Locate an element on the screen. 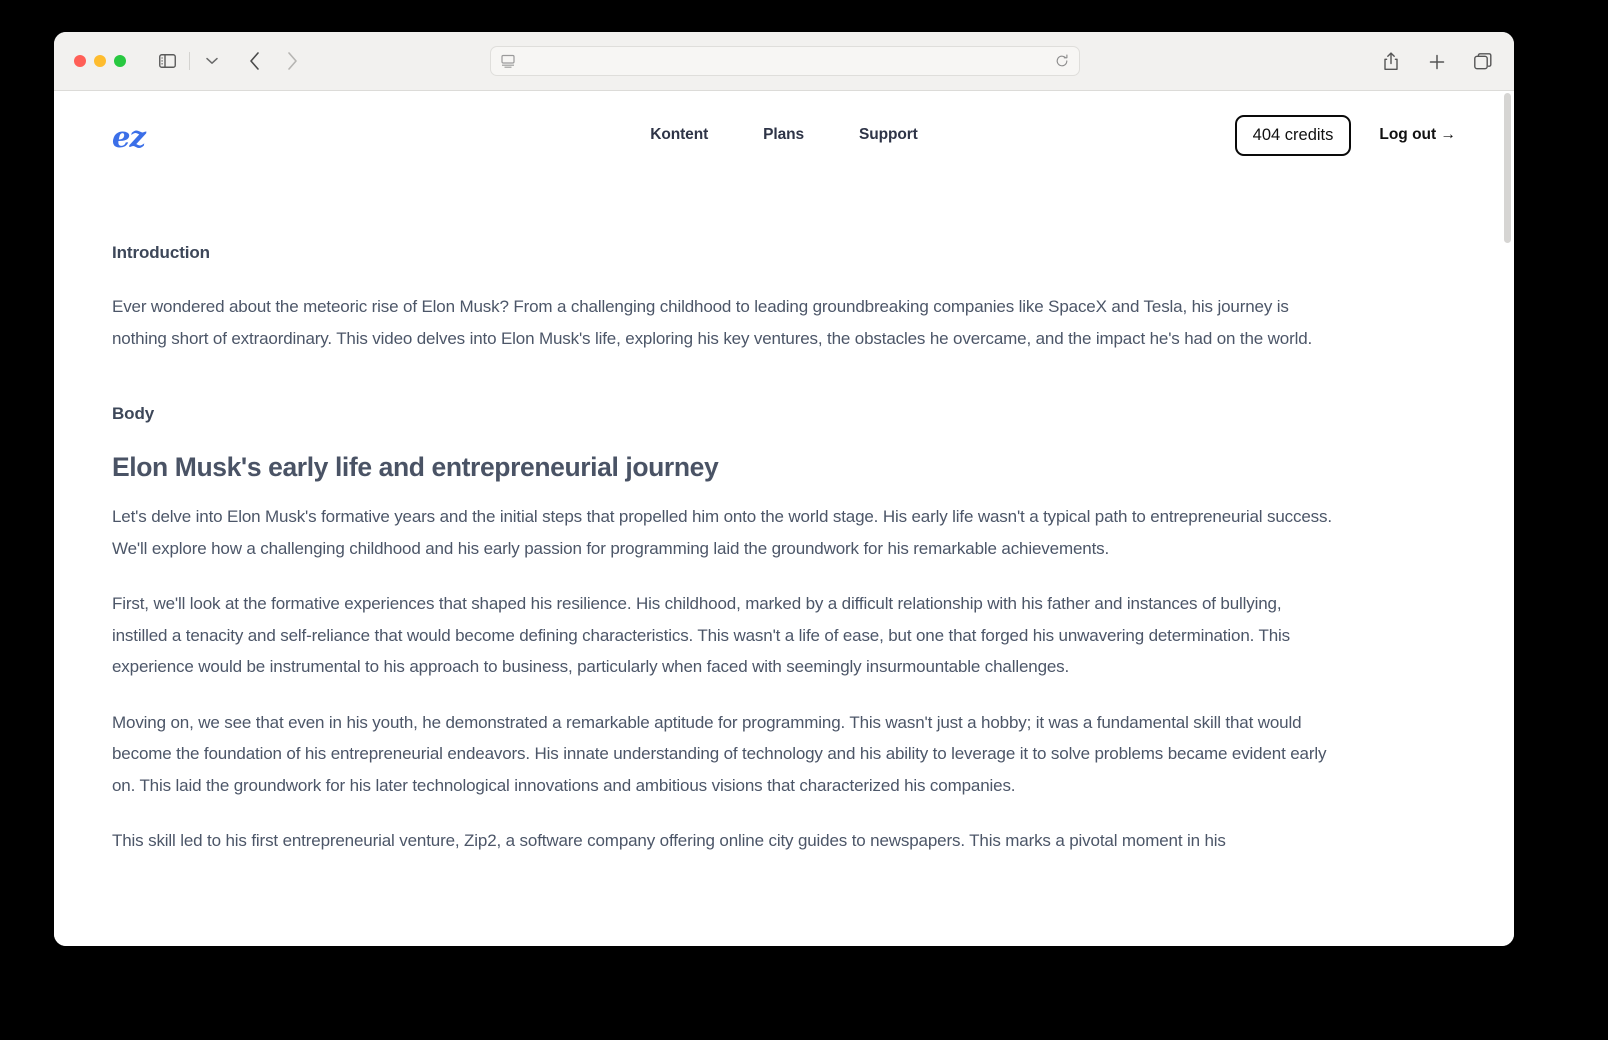  sidebar-toggle-button is located at coordinates (167, 61).